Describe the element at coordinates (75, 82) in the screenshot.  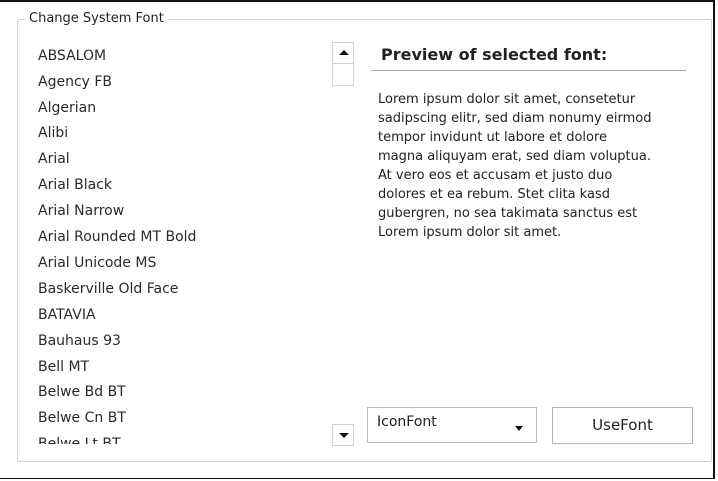
I see `font-list-item: Agency FB` at that location.